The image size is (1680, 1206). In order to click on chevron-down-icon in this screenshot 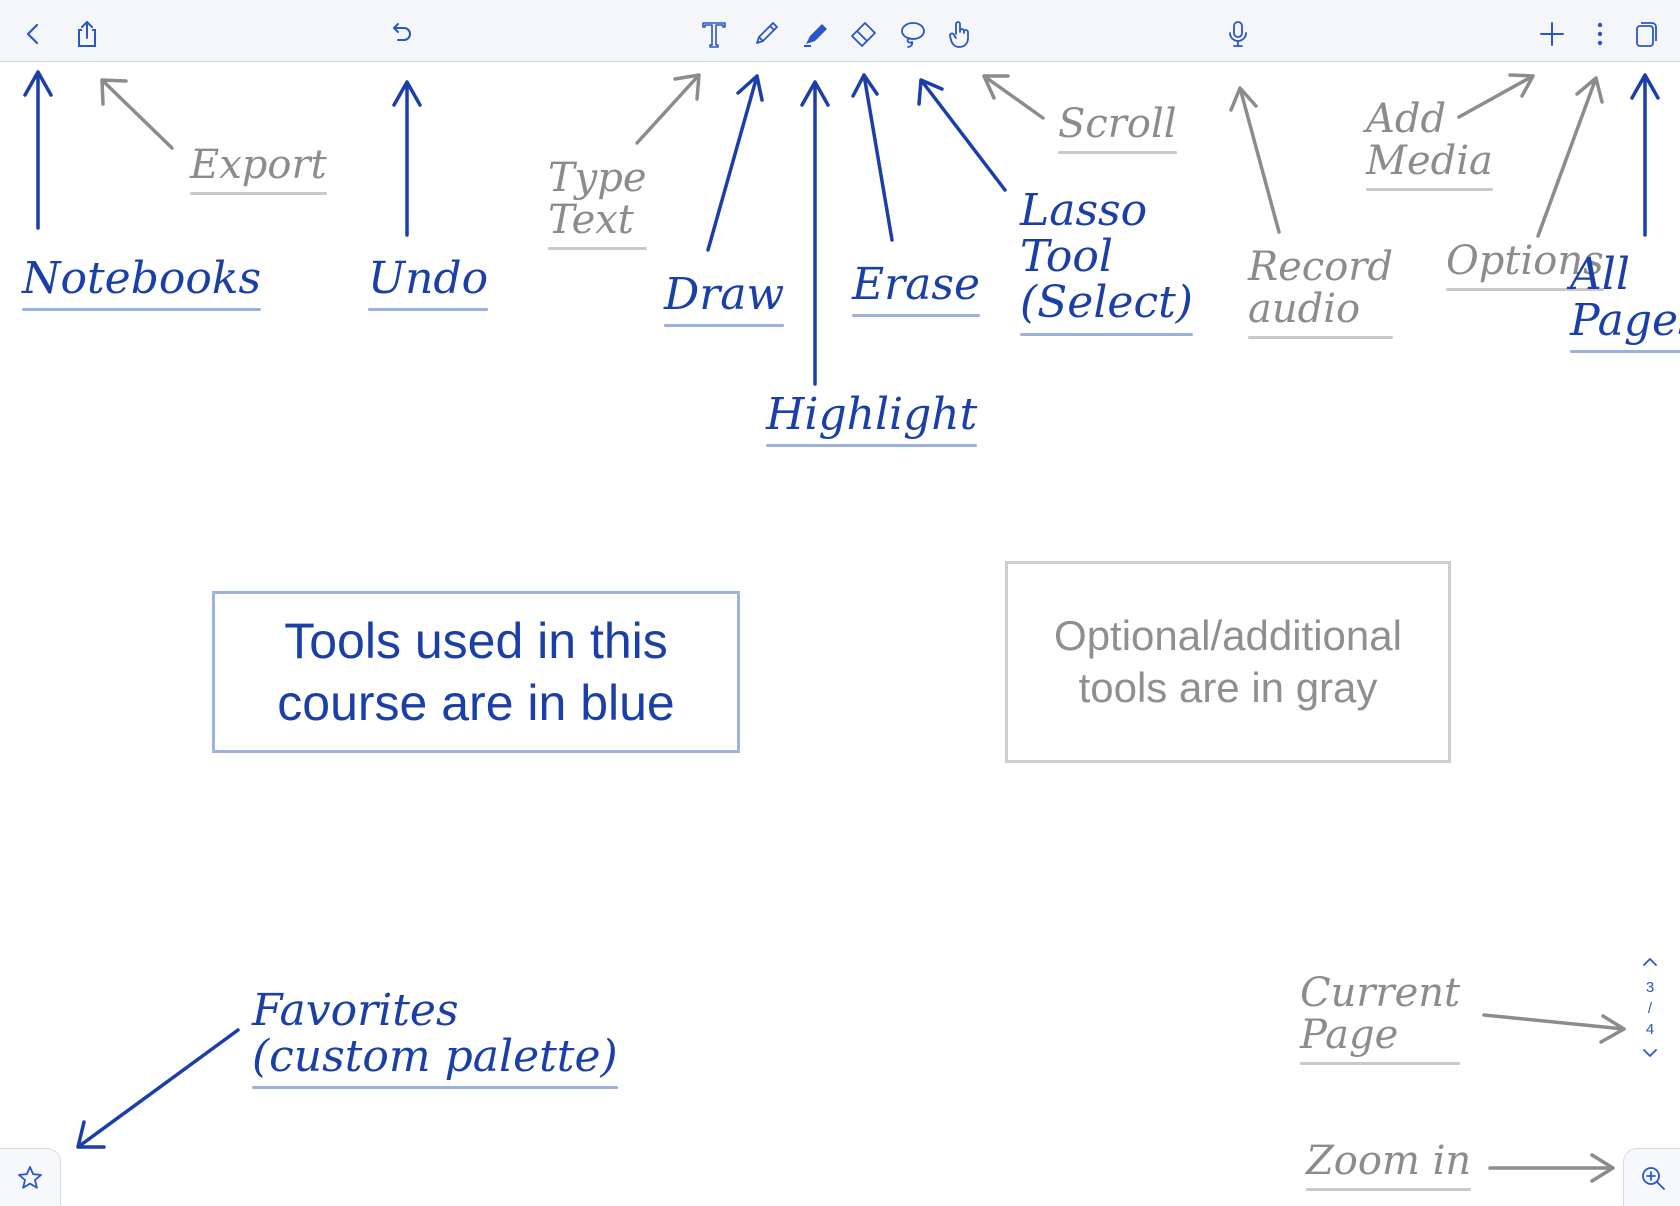, I will do `click(1650, 1053)`.